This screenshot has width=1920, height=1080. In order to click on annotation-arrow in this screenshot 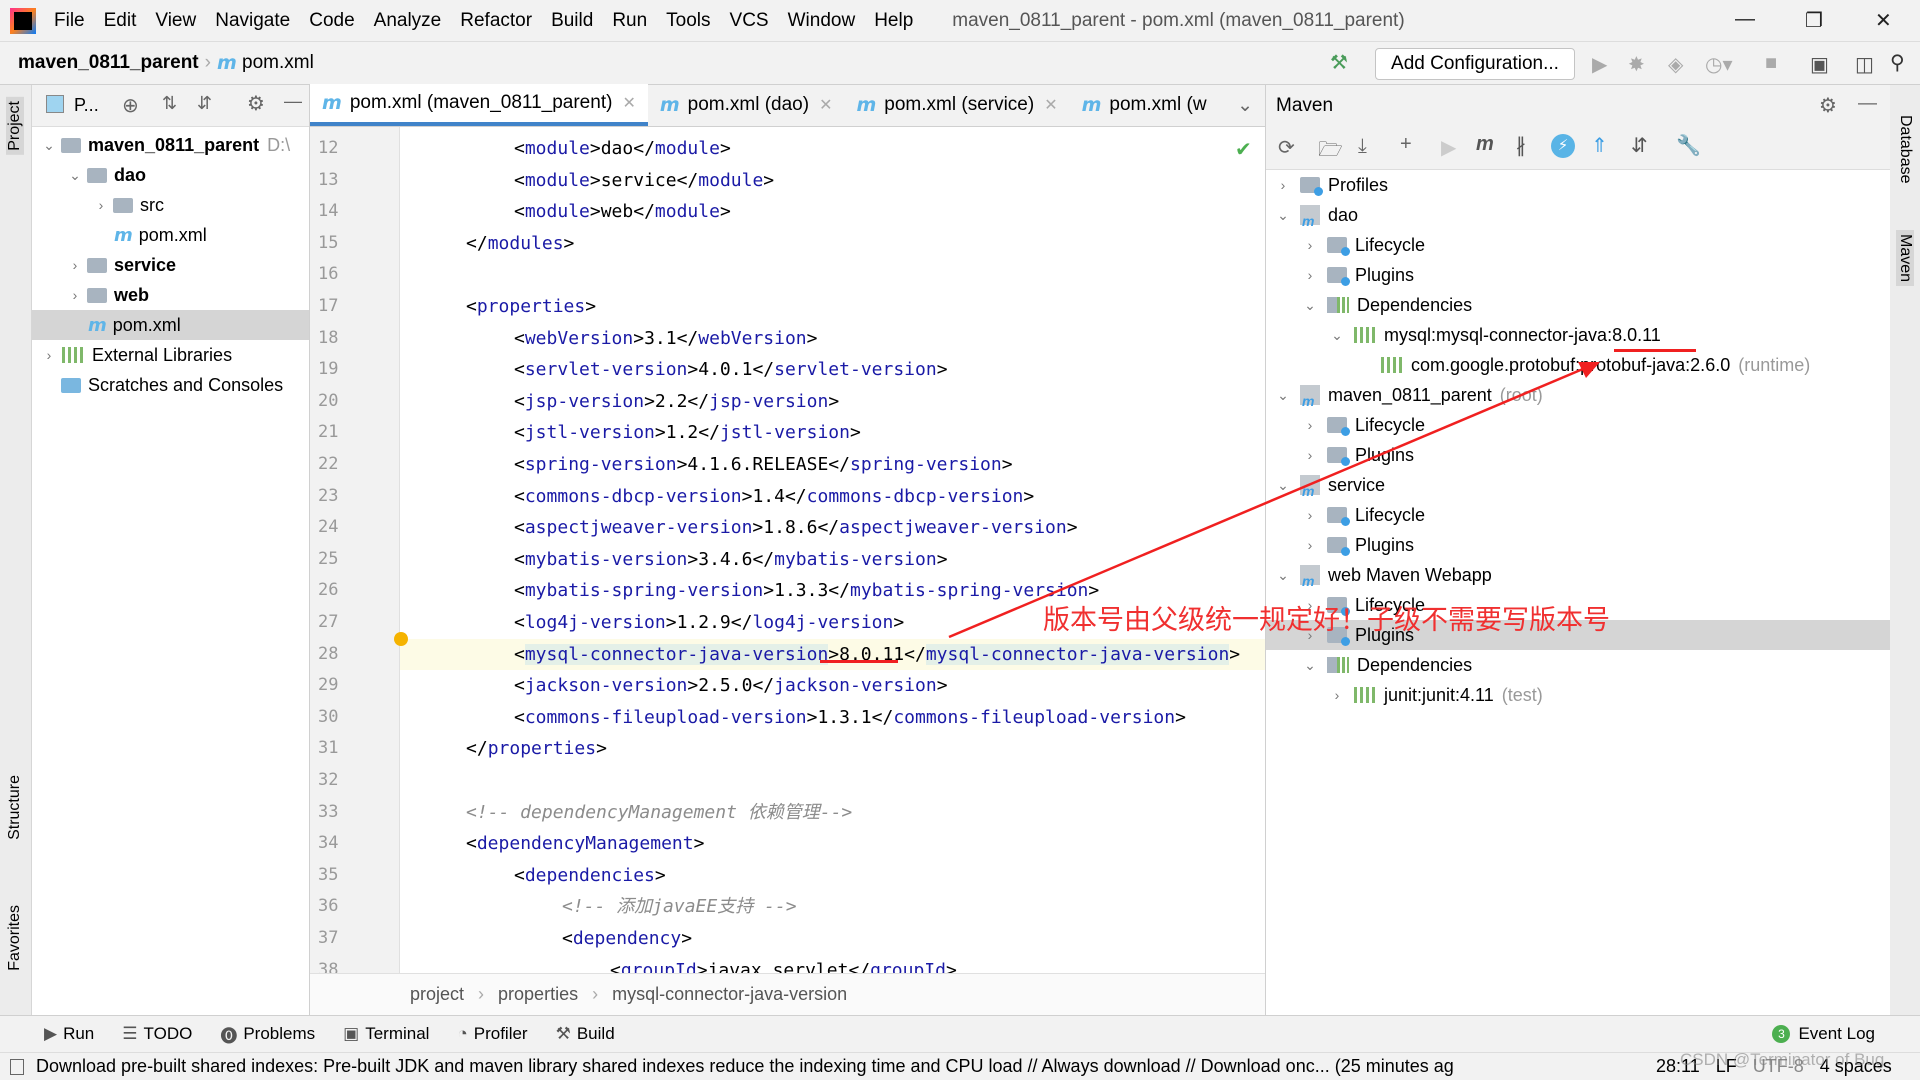, I will do `click(1274, 500)`.